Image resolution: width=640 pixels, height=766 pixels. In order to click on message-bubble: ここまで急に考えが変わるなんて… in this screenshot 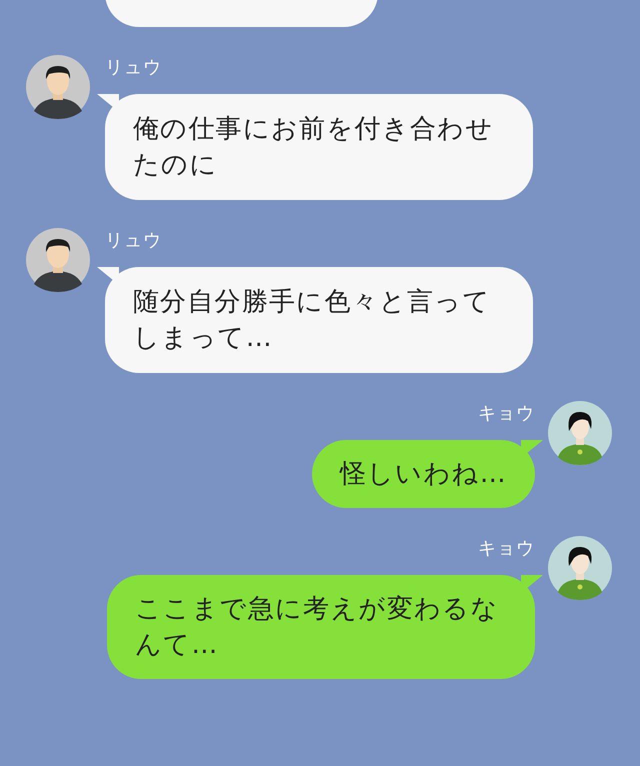, I will do `click(321, 627)`.